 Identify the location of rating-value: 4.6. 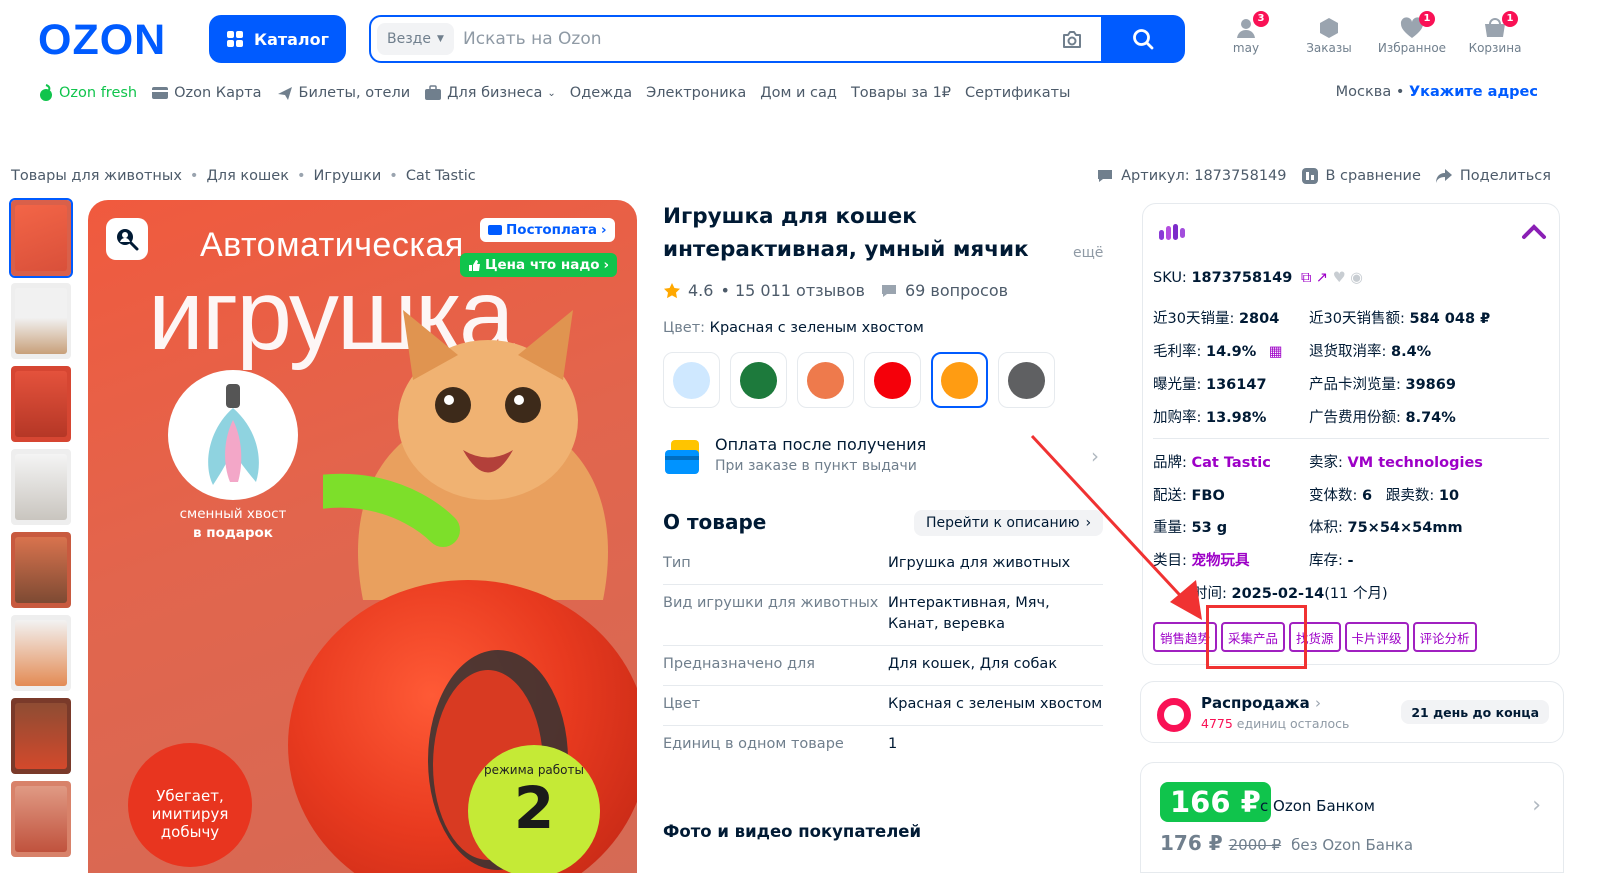
(701, 290).